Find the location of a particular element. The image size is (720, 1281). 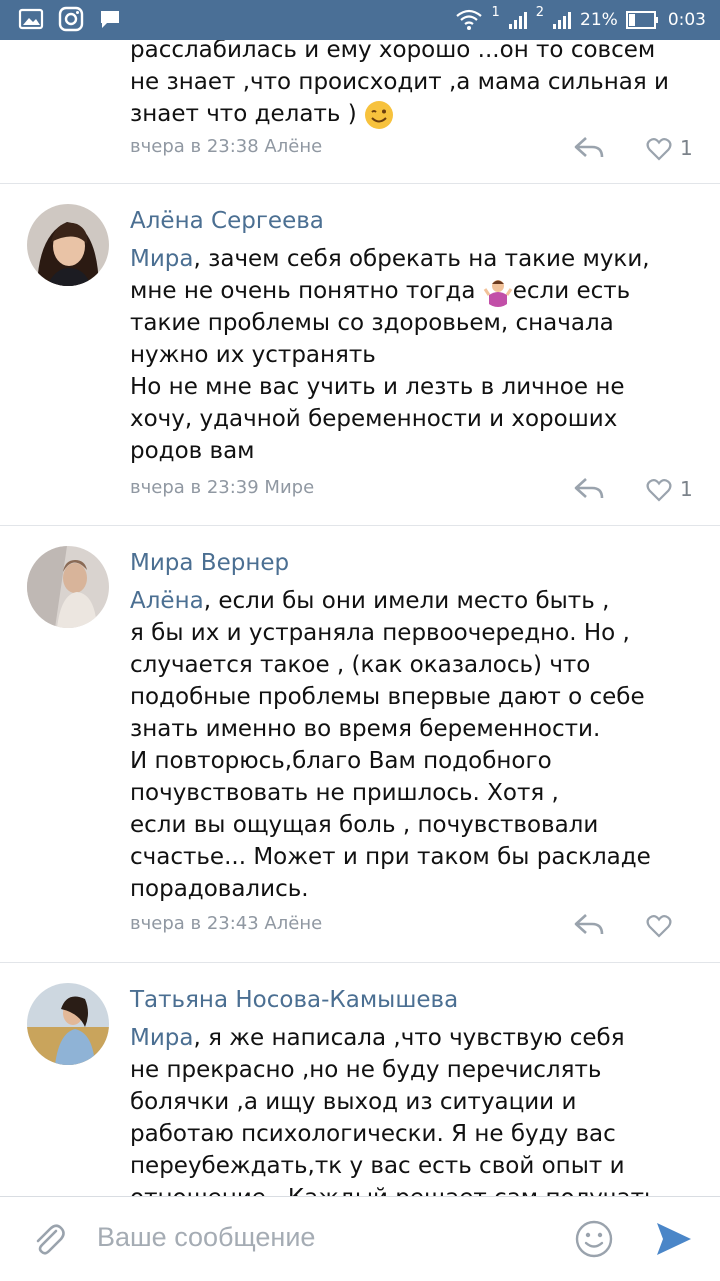

clock: 0:03 is located at coordinates (686, 20).